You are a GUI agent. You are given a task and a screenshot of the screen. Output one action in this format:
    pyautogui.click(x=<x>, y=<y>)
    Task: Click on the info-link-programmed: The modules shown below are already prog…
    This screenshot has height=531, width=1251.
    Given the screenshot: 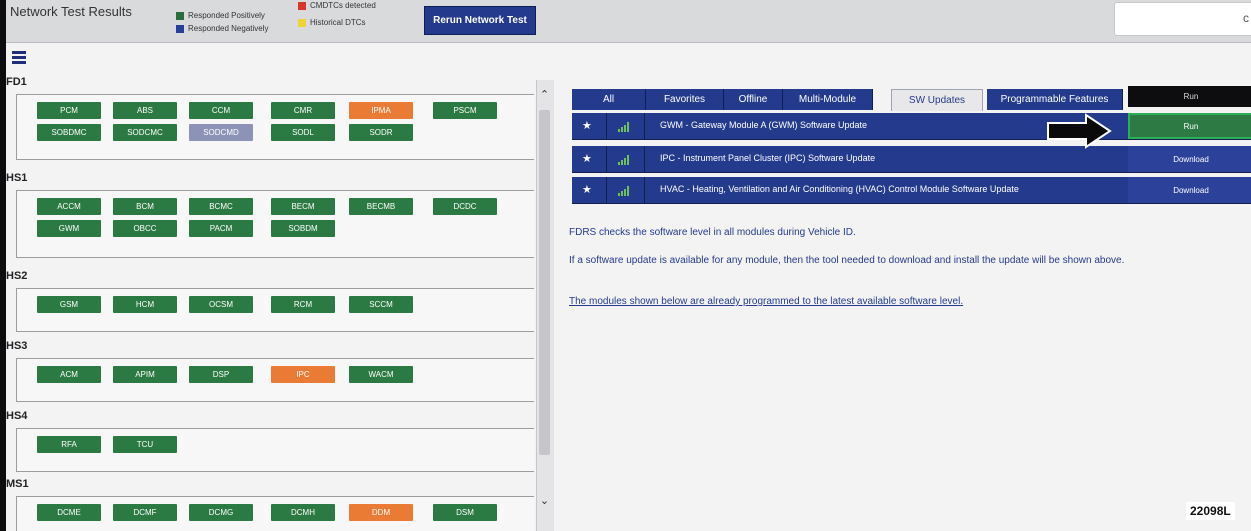 What is the action you would take?
    pyautogui.click(x=766, y=301)
    